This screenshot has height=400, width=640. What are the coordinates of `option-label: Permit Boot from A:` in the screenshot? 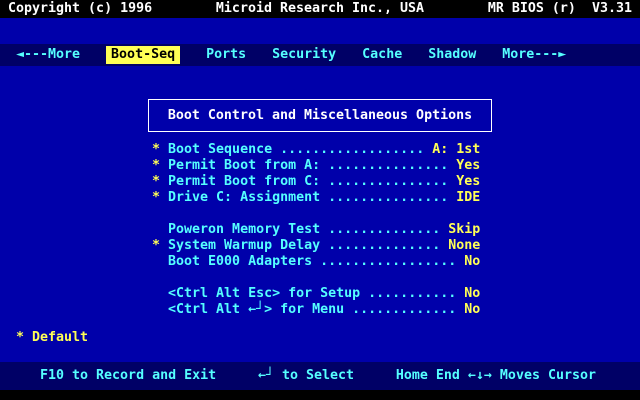 It's located at (244, 165).